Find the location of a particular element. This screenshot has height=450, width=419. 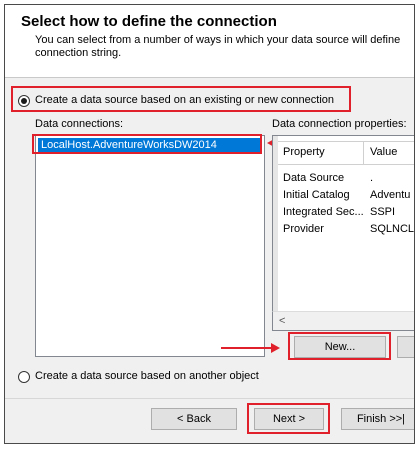

highlight-connection-item is located at coordinates (147, 144).